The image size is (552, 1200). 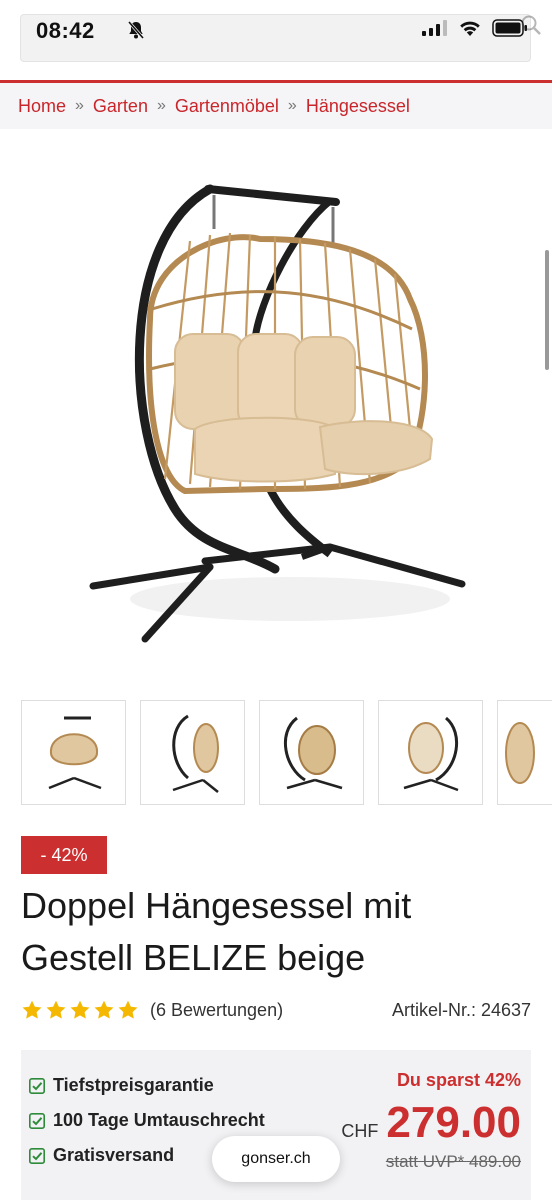 I want to click on price-value: 279.00, so click(x=453, y=1122).